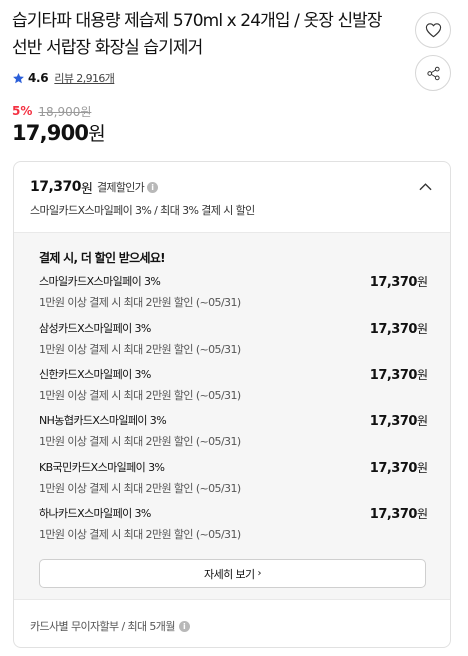 This screenshot has height=656, width=468. I want to click on like-button, so click(433, 30).